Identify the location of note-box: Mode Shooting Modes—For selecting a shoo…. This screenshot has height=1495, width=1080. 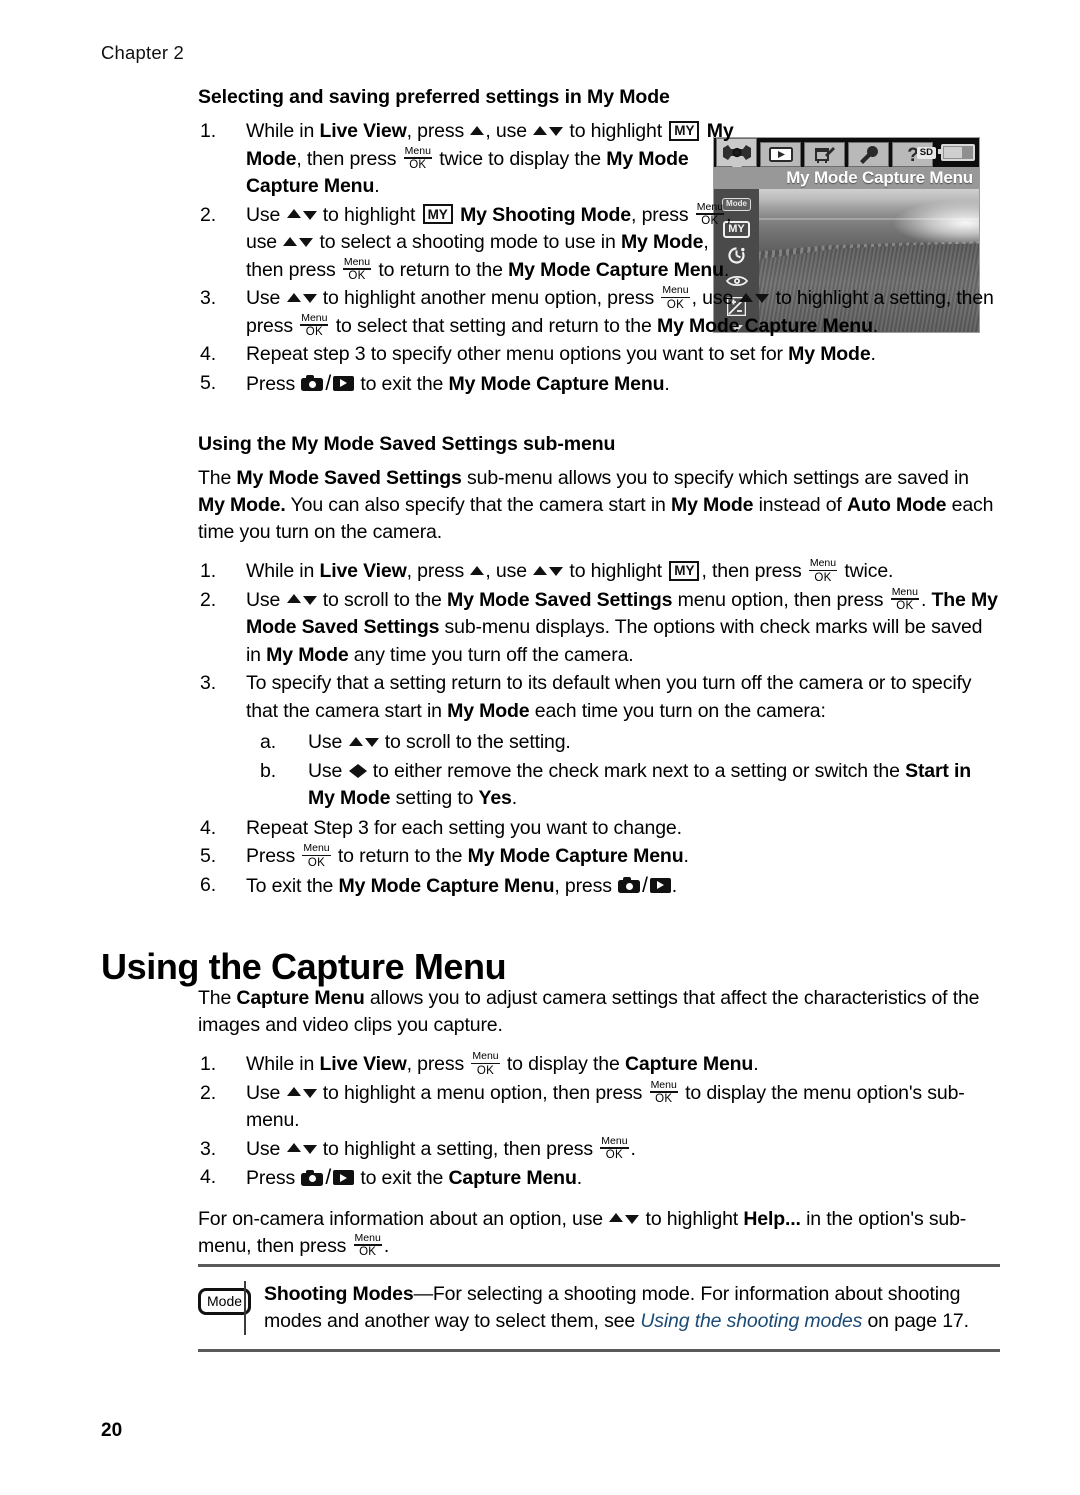
(599, 1308).